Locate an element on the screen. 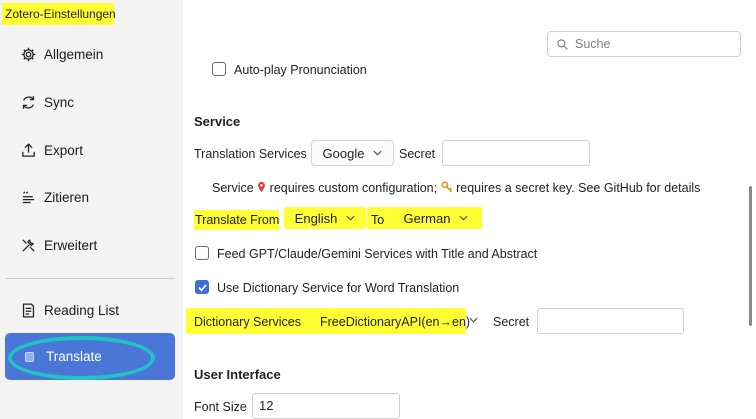  quote-icon is located at coordinates (28, 197).